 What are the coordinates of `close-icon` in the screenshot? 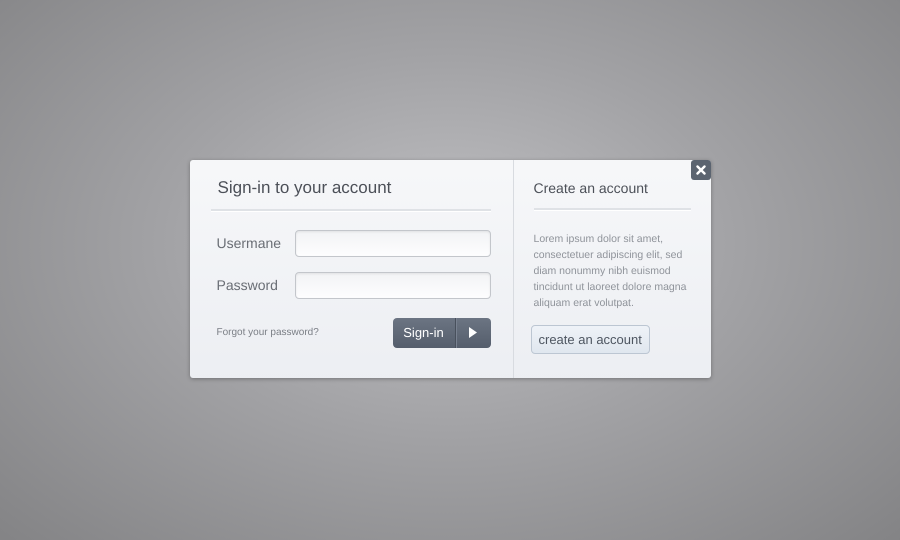 It's located at (701, 169).